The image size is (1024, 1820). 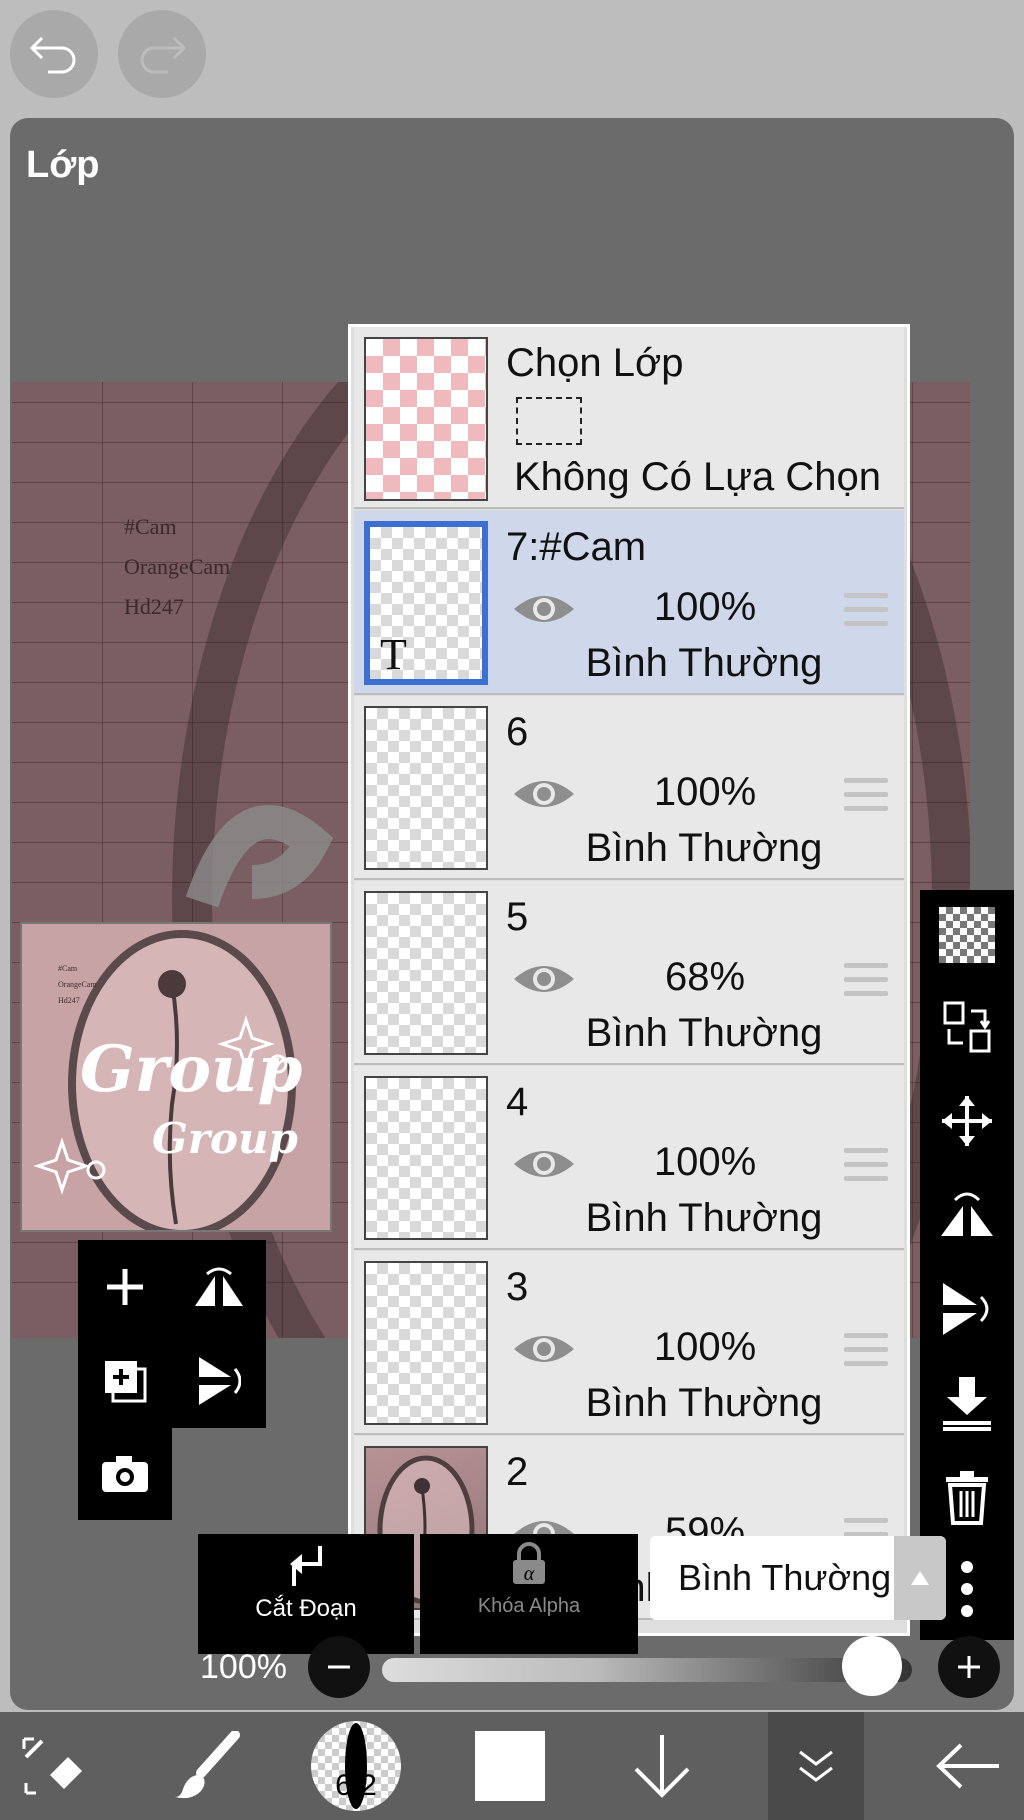 What do you see at coordinates (219, 1381) in the screenshot?
I see `flip-vertical-layer-button` at bounding box center [219, 1381].